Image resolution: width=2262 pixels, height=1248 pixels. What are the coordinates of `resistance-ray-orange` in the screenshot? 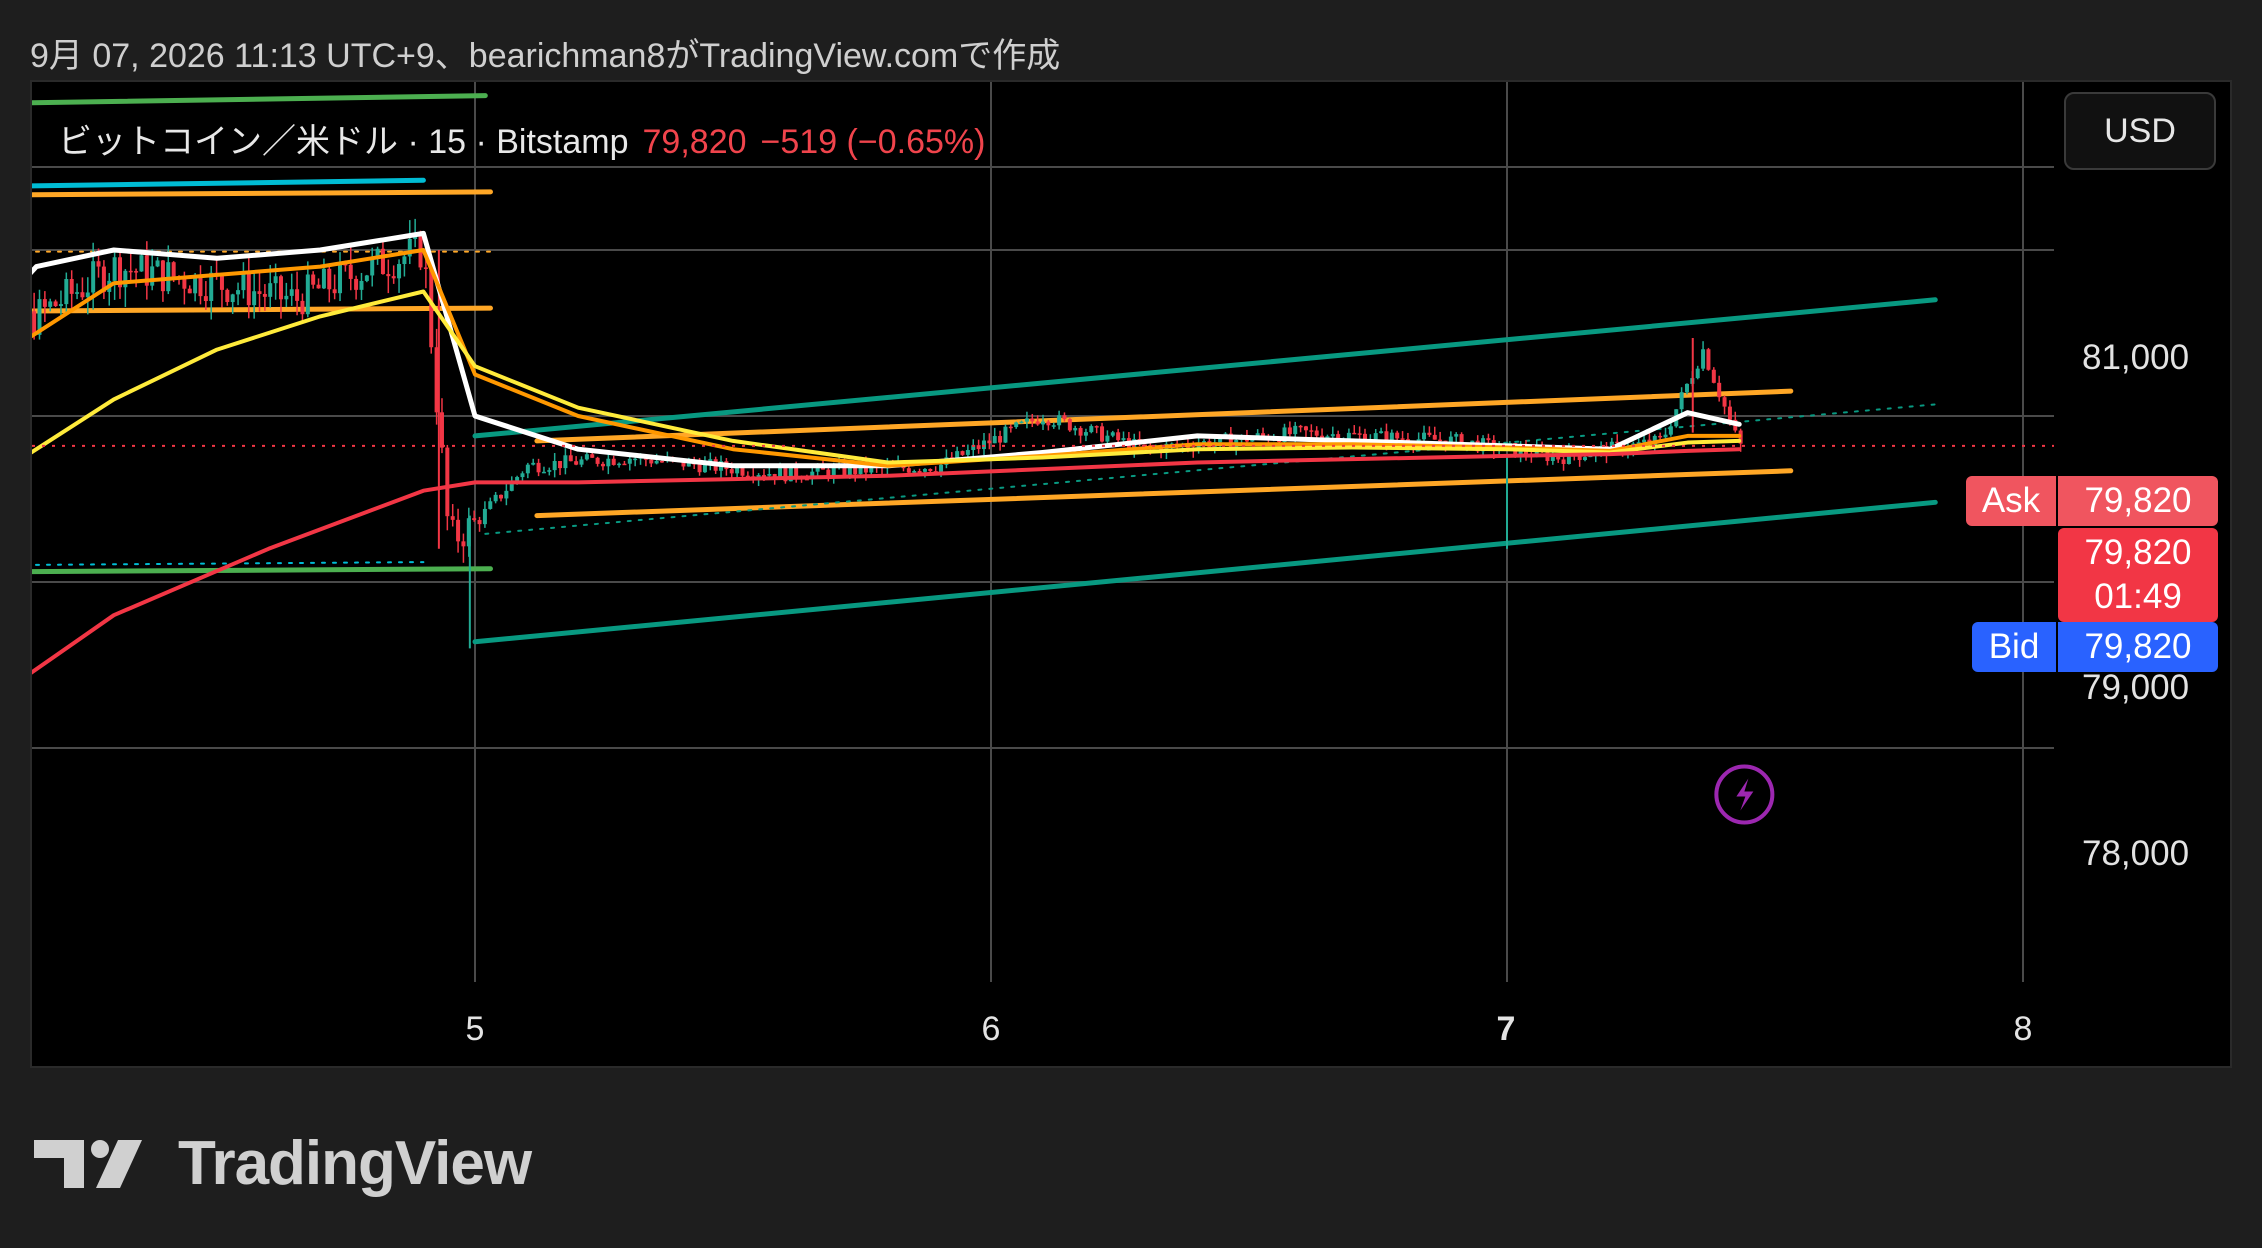 It's located at (262, 193).